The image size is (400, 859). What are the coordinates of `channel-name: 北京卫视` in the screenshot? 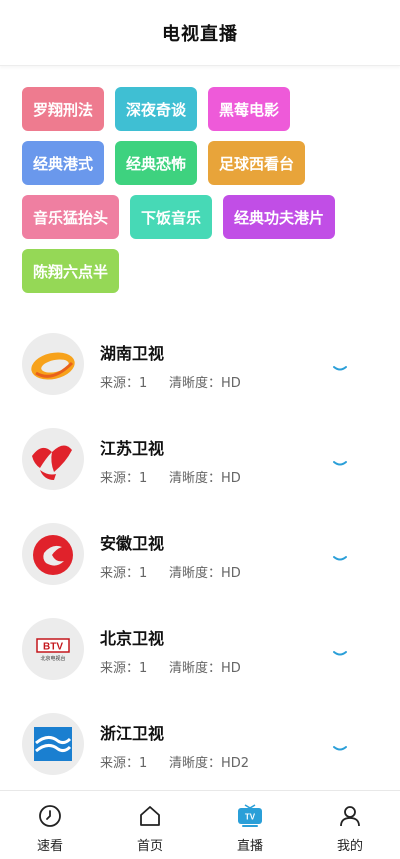 It's located at (132, 638).